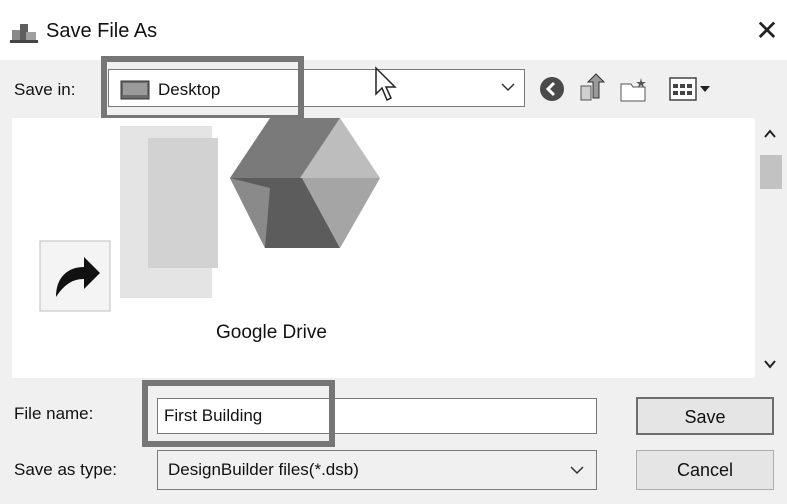  I want to click on new-folder-icon, so click(635, 89).